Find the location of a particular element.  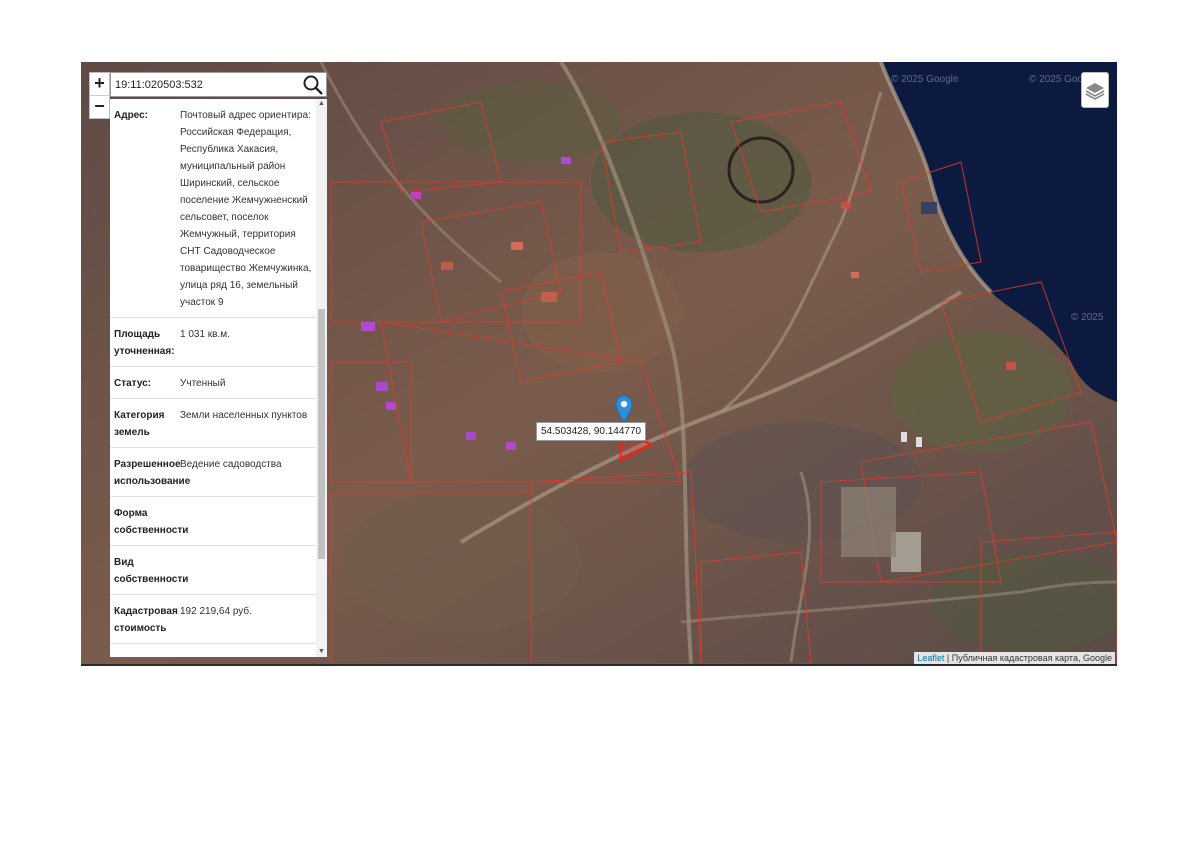

cadastral-search-box is located at coordinates (218, 84).